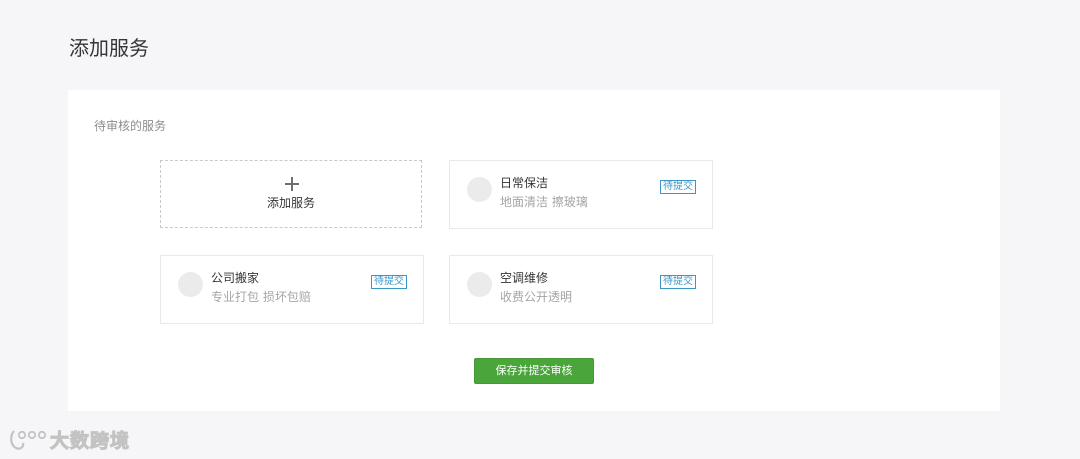 This screenshot has width=1080, height=459. I want to click on watermark-logo-icon, so click(28, 440).